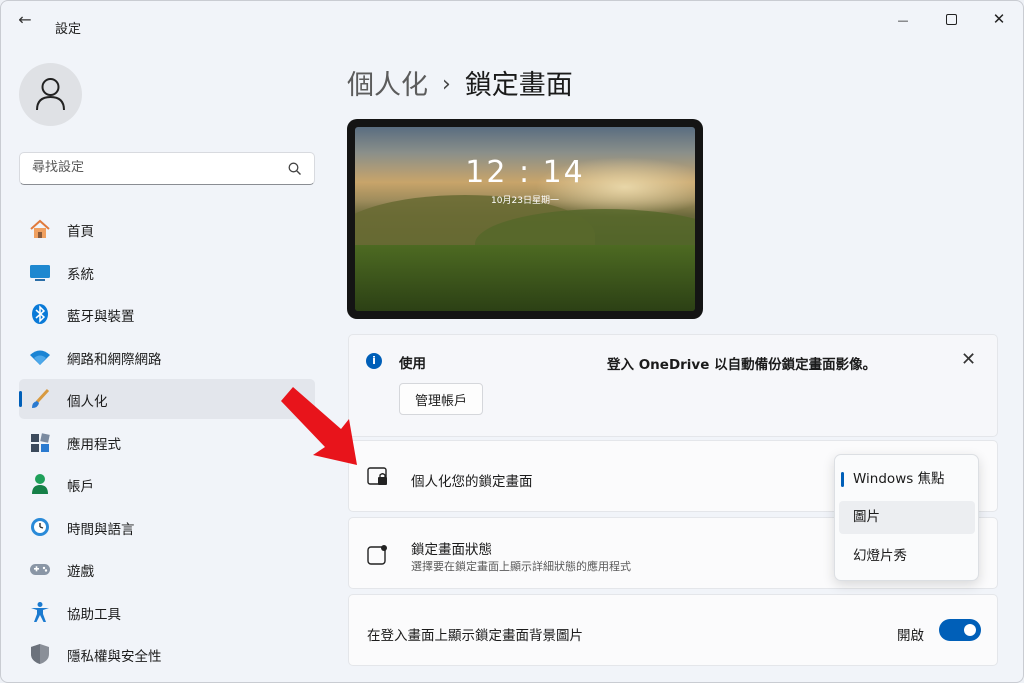 The height and width of the screenshot is (683, 1024). Describe the element at coordinates (521, 566) in the screenshot. I see `row-subtitle: 選擇要在鎖定畫面上顯示詳細狀態的應用程式` at that location.